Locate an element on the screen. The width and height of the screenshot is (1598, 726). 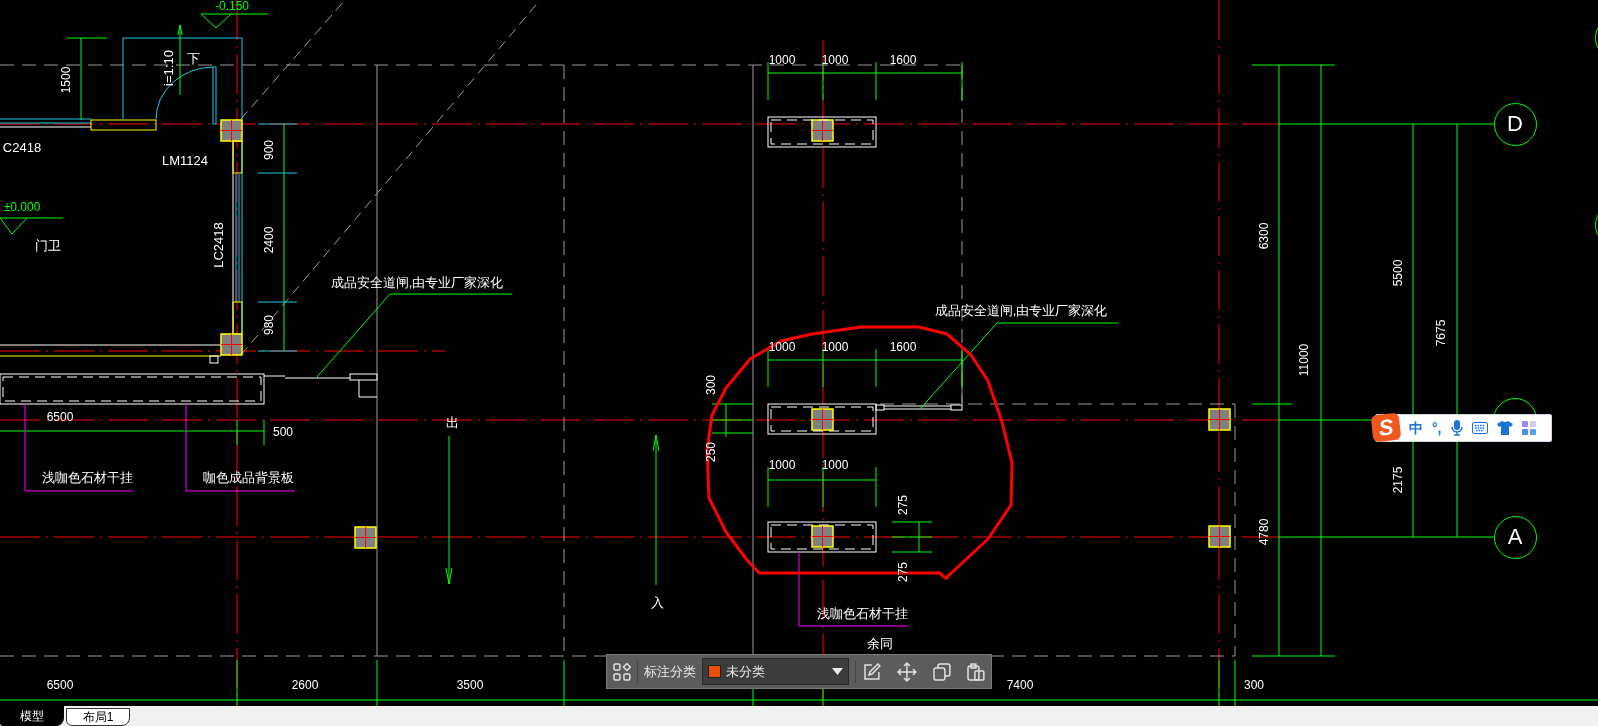
slope-arrow-icon is located at coordinates (180, 60).